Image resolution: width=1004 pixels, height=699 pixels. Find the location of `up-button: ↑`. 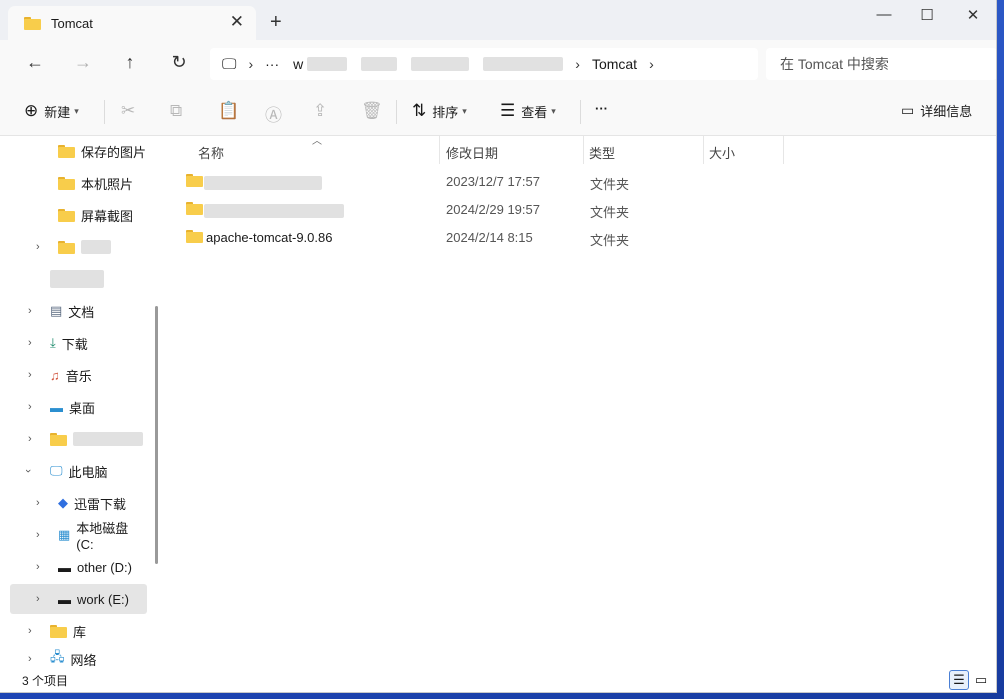

up-button: ↑ is located at coordinates (130, 62).